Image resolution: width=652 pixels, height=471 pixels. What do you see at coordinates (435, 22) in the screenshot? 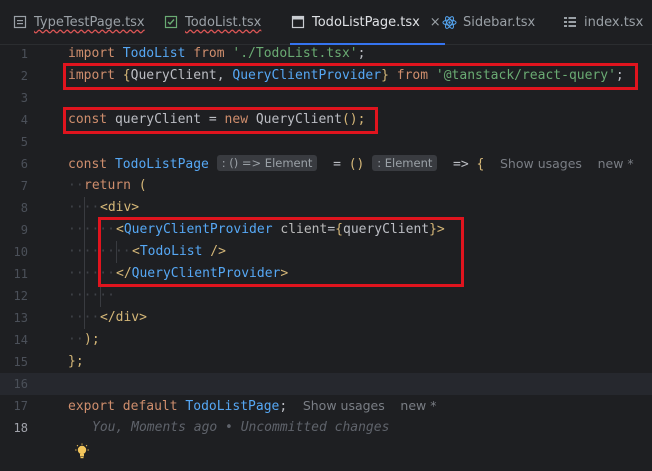
I see `close-icon: ×` at bounding box center [435, 22].